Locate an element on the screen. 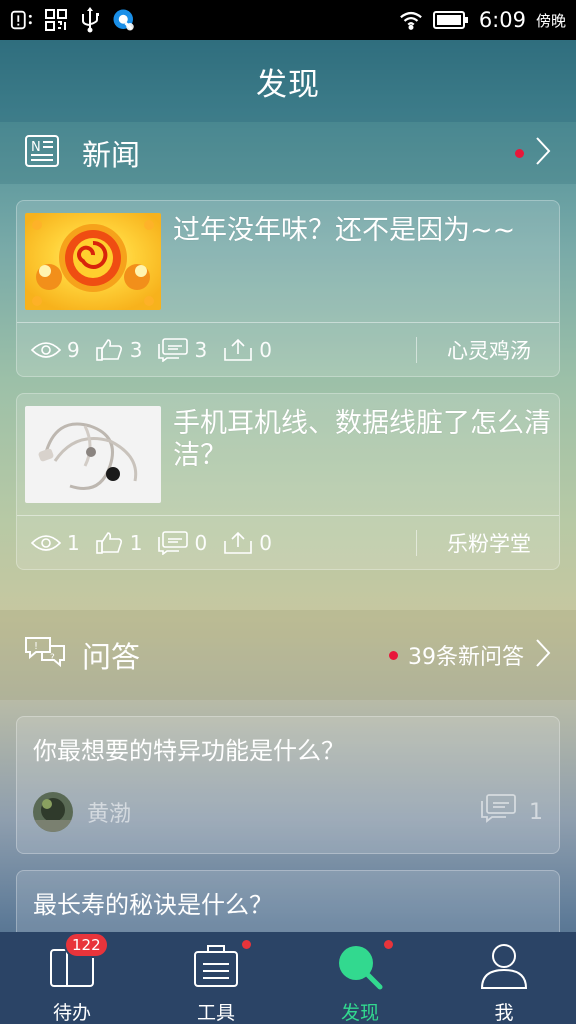 Image resolution: width=576 pixels, height=1024 pixels. views-count: 1 is located at coordinates (73, 543).